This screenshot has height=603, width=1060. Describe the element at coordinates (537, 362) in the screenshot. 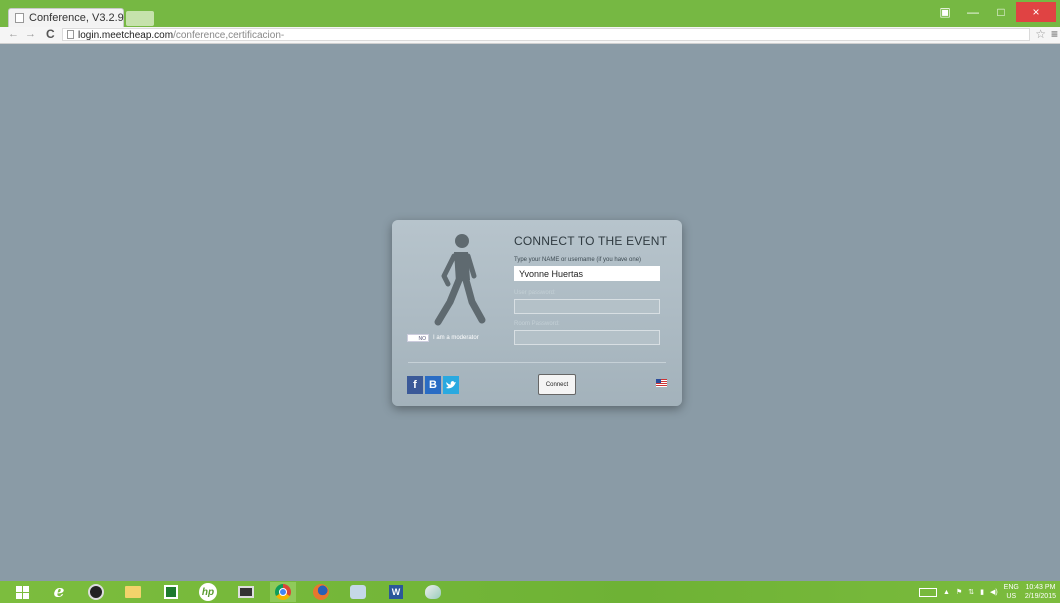

I see `divider` at that location.